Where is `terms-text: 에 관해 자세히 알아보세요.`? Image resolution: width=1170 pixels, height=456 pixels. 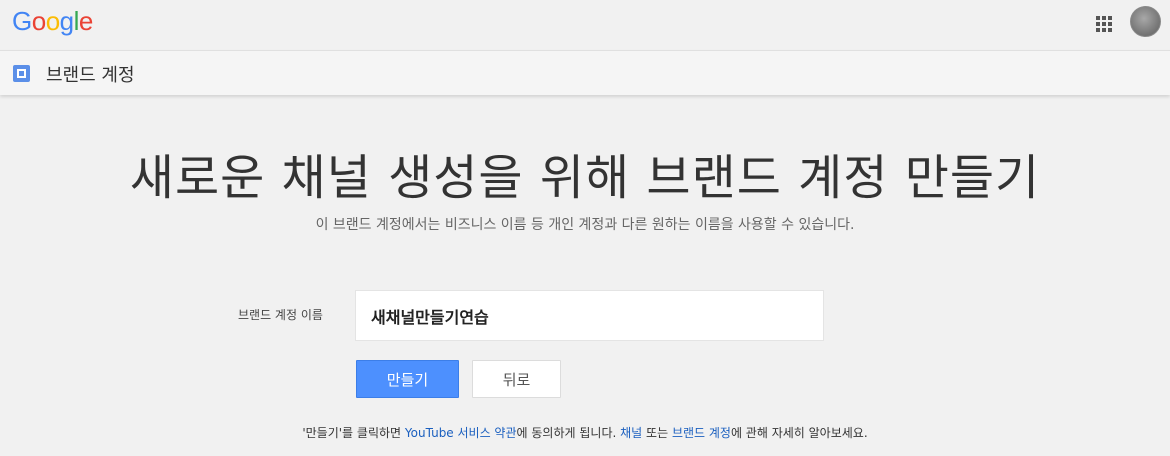
terms-text: 에 관해 자세히 알아보세요. is located at coordinates (799, 433).